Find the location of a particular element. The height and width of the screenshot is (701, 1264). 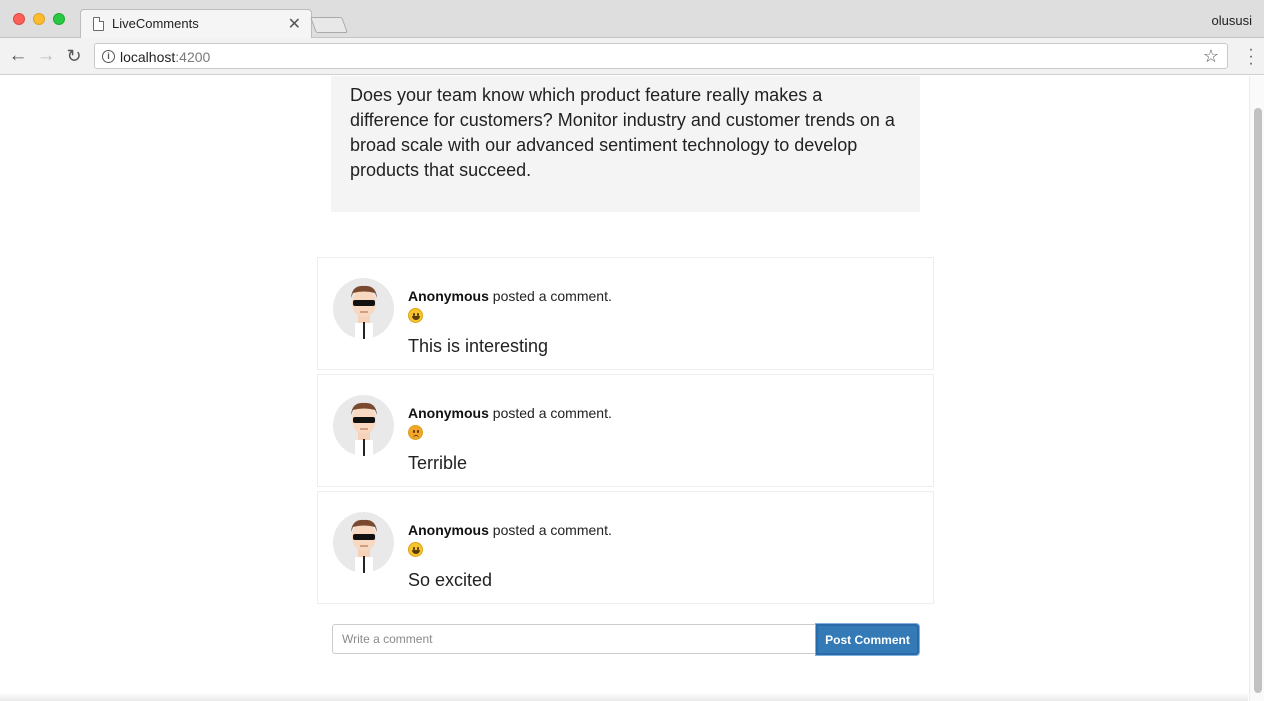

url-port: :4200 is located at coordinates (193, 57).